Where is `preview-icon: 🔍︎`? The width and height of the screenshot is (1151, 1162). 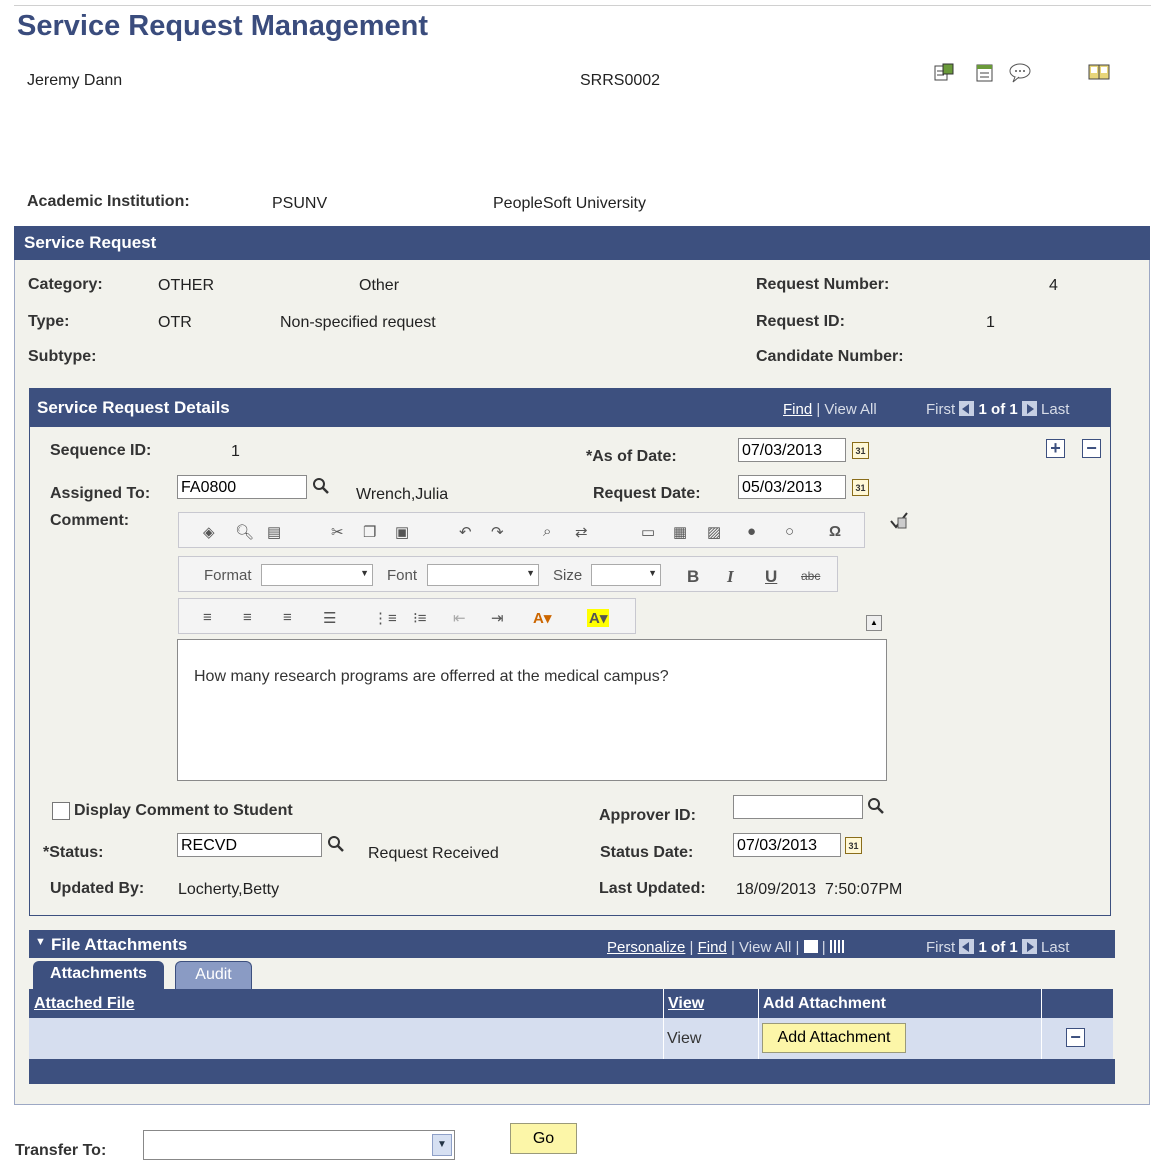
preview-icon: 🔍︎ is located at coordinates (244, 532).